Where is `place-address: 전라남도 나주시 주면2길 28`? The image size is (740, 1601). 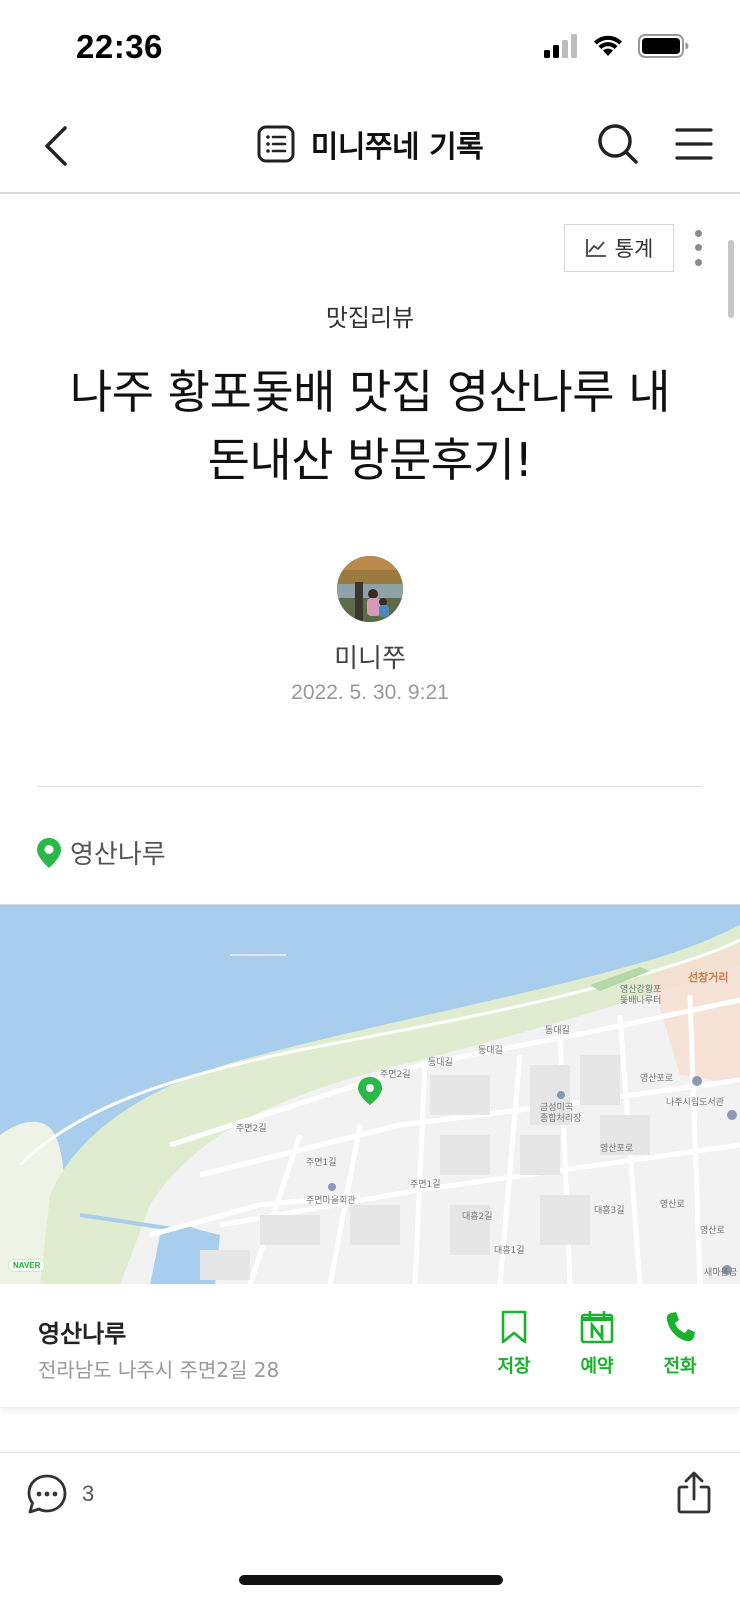
place-address: 전라남도 나주시 주면2길 28 is located at coordinates (159, 1370).